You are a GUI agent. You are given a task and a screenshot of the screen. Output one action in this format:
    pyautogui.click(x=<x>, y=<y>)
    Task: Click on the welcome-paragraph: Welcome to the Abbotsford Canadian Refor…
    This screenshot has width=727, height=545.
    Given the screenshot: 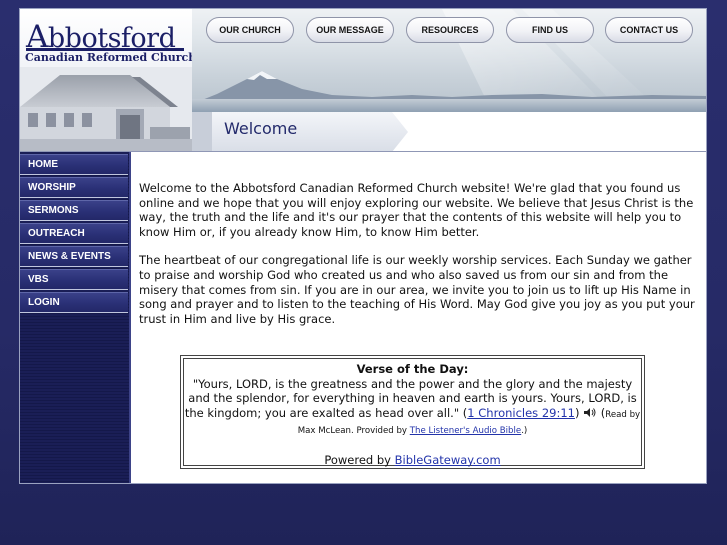 What is the action you would take?
    pyautogui.click(x=416, y=210)
    